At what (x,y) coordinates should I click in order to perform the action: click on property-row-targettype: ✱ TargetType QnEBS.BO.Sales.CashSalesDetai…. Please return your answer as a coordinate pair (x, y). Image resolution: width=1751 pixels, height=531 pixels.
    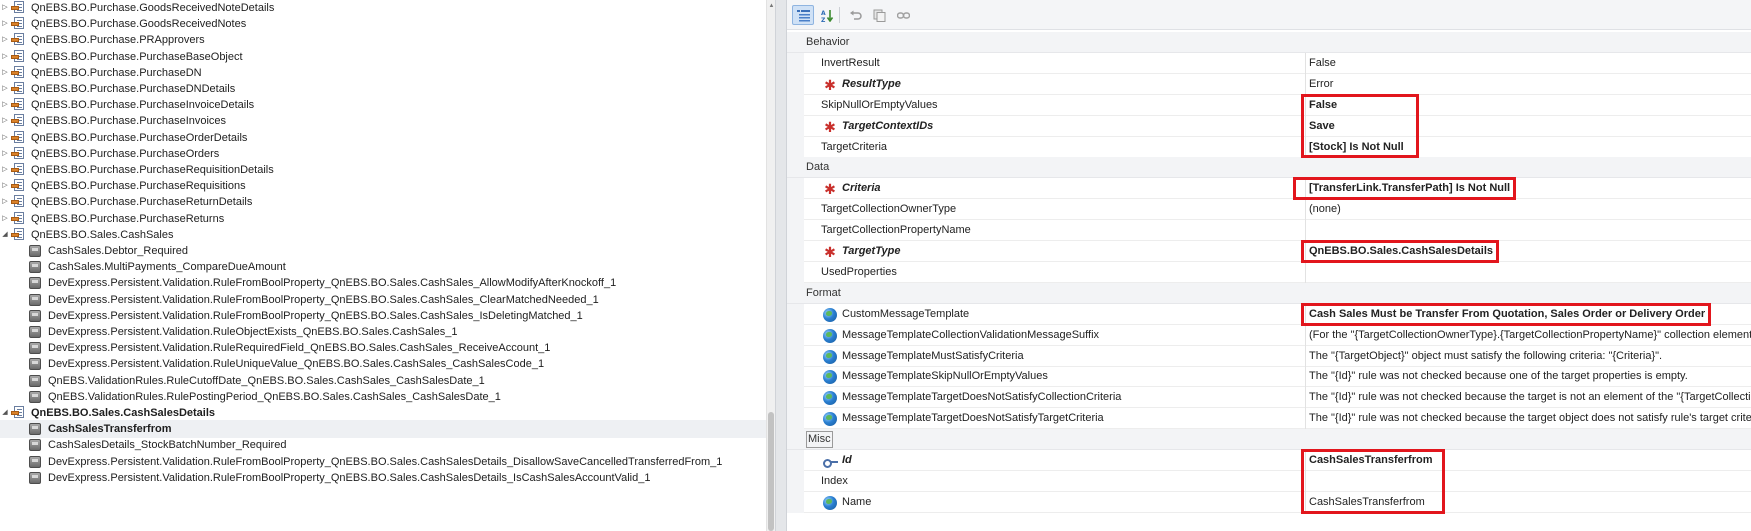
    Looking at the image, I should click on (1269, 251).